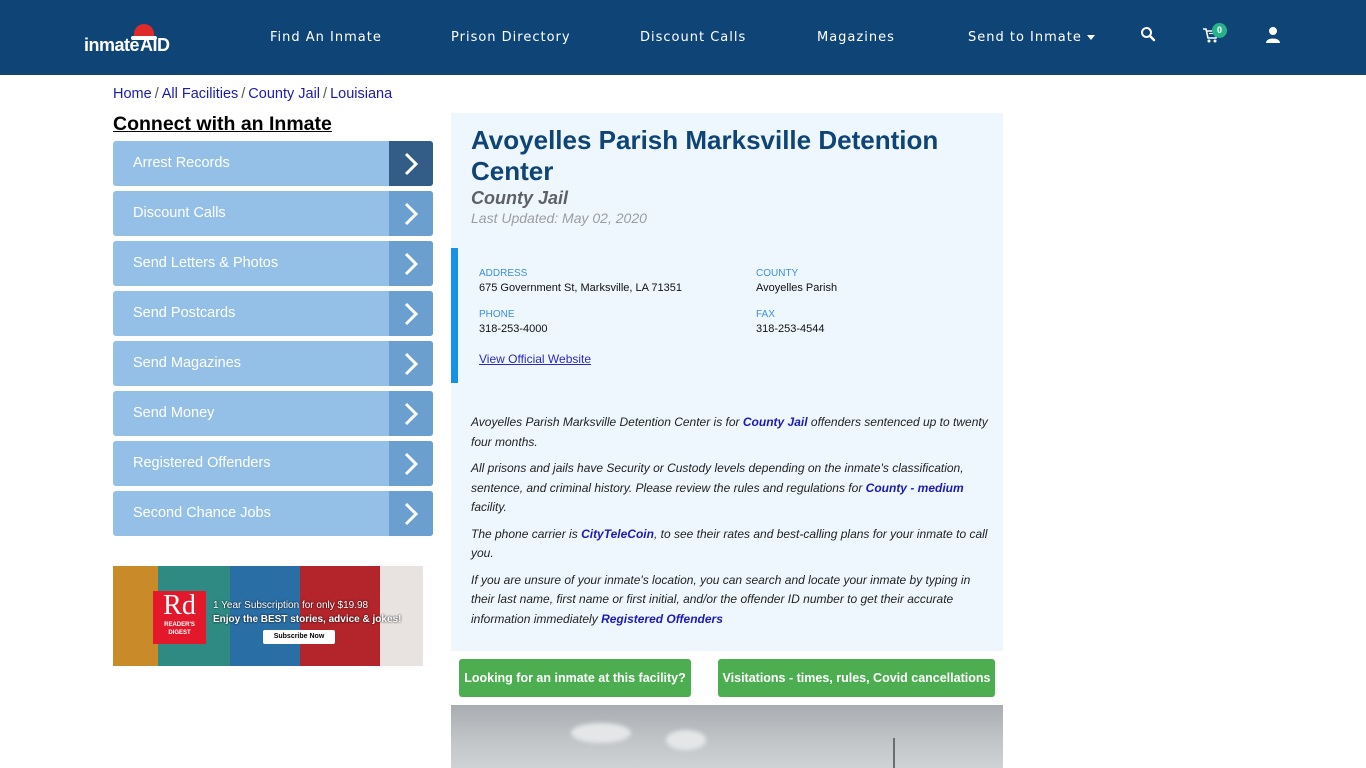 This screenshot has width=1366, height=768. I want to click on sidebar-item-discount-calls: Discount Calls, so click(273, 213).